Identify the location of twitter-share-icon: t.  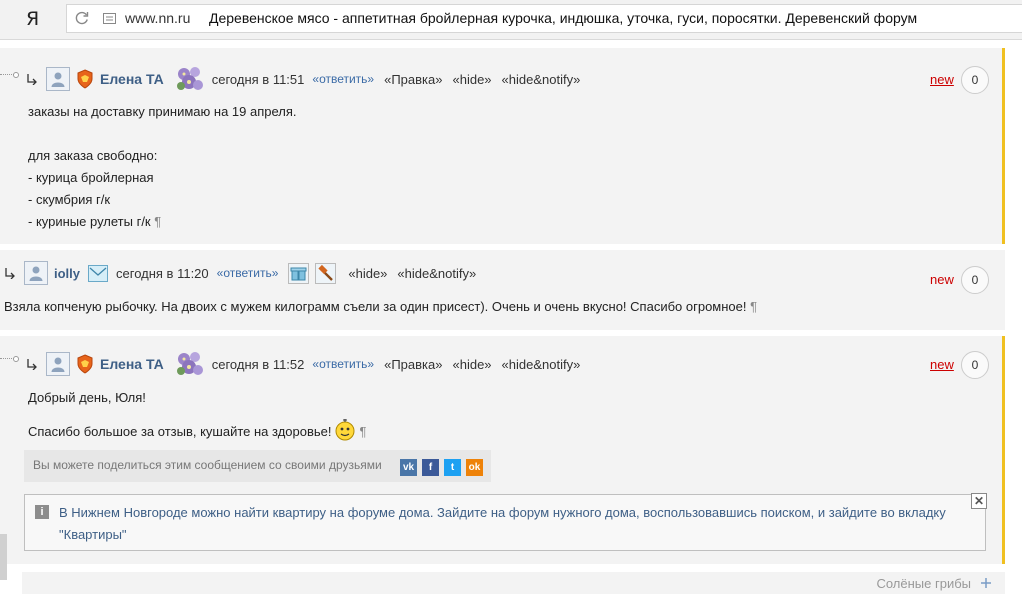
(452, 467).